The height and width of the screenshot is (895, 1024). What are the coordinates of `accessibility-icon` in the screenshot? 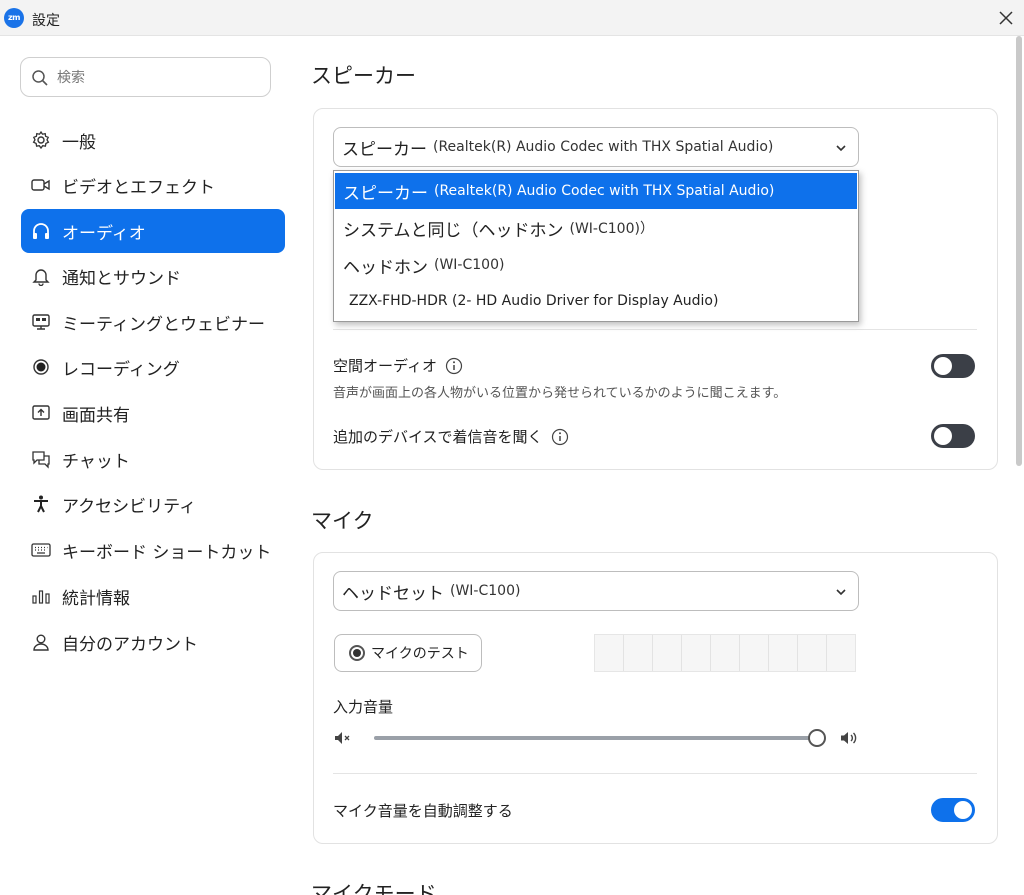 It's located at (41, 504).